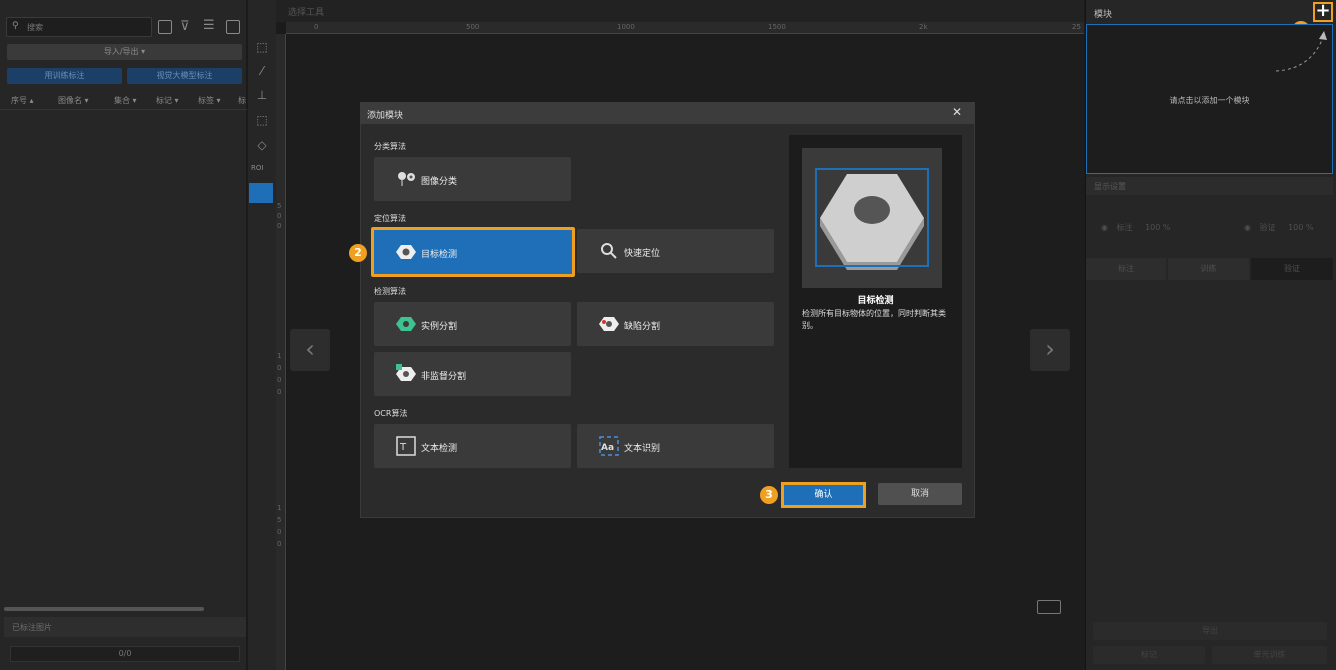 The height and width of the screenshot is (670, 1336). I want to click on classification-icon, so click(406, 179).